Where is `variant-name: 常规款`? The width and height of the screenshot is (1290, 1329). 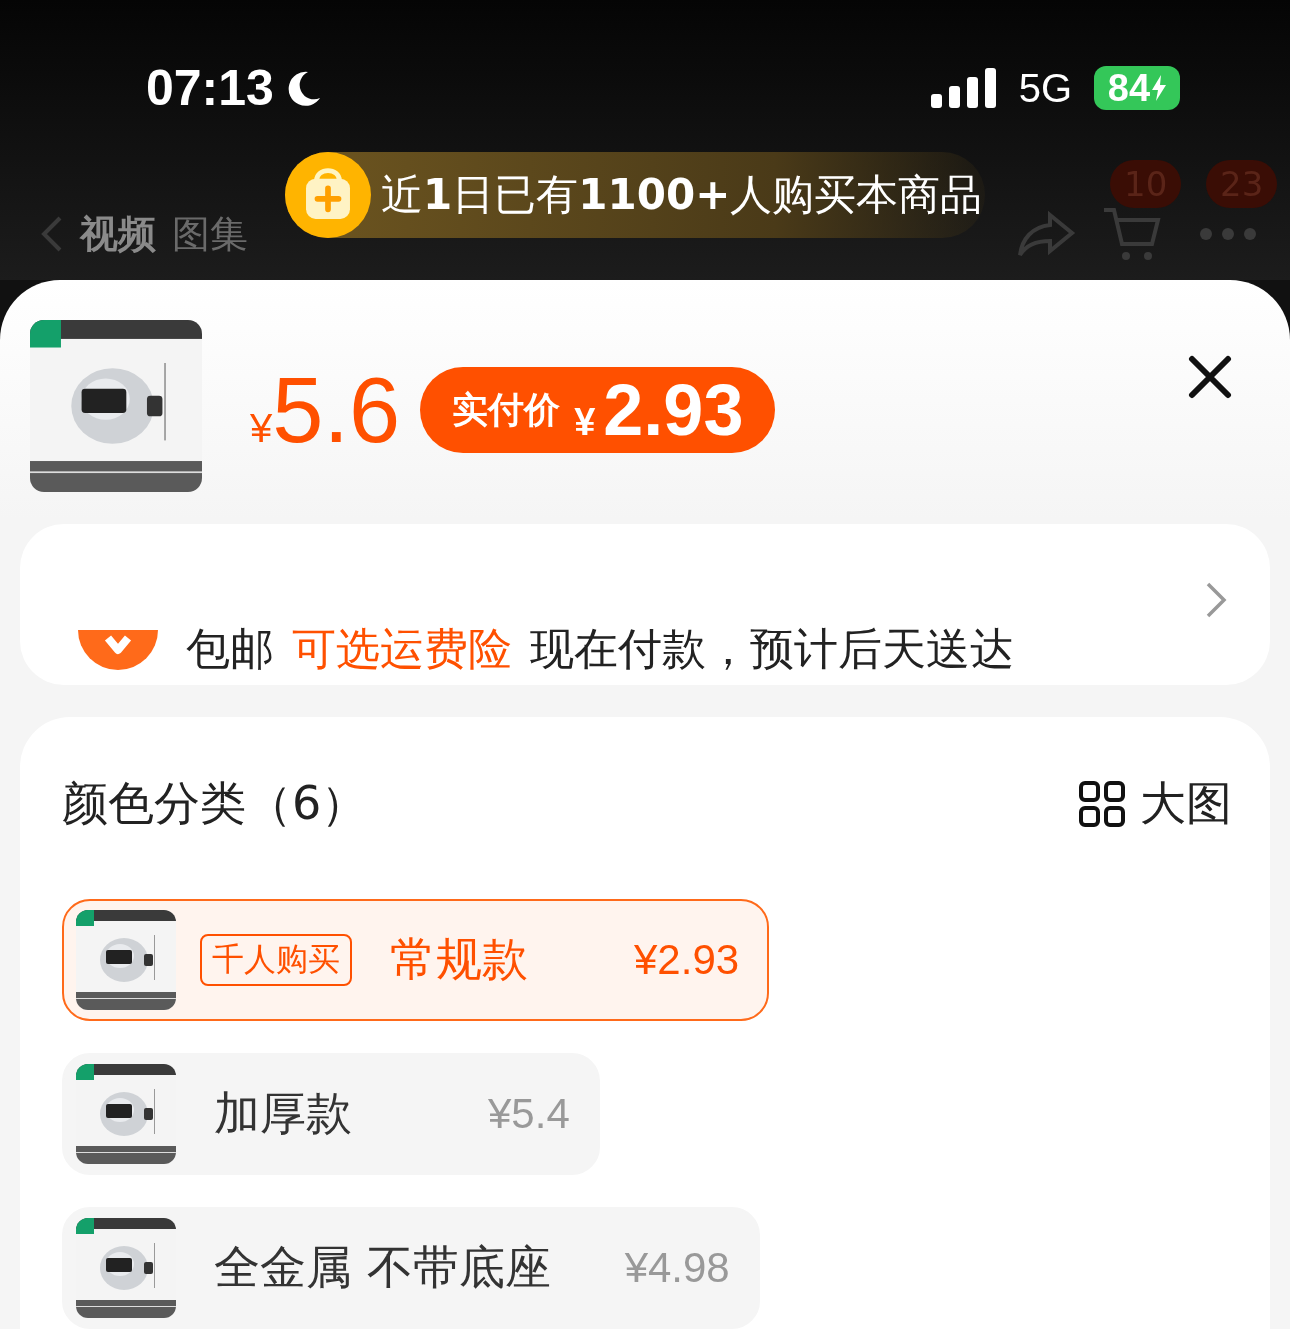 variant-name: 常规款 is located at coordinates (459, 959).